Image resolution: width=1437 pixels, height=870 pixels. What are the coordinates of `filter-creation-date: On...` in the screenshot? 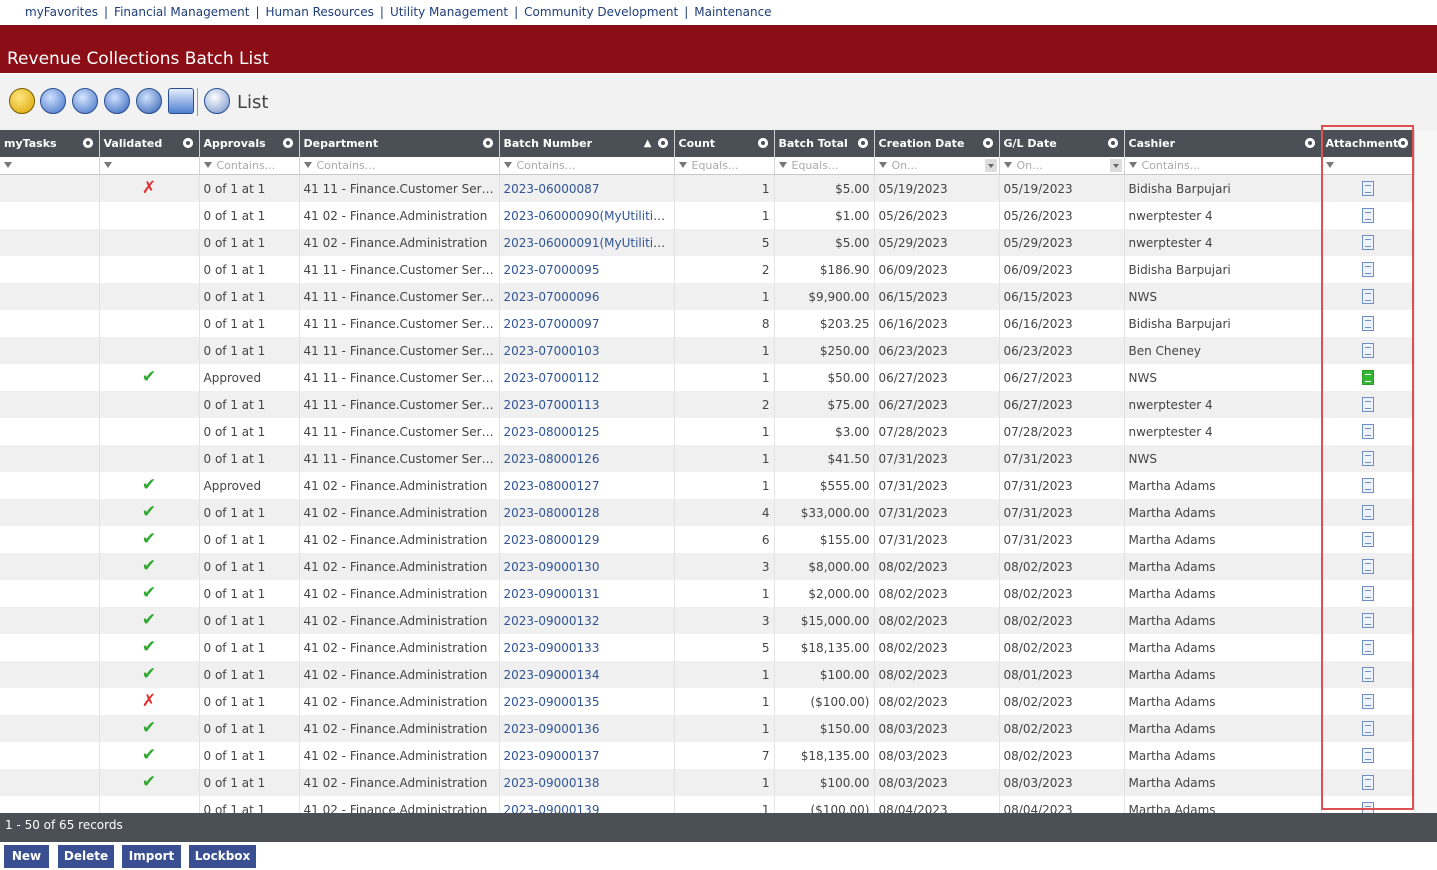 It's located at (937, 166).